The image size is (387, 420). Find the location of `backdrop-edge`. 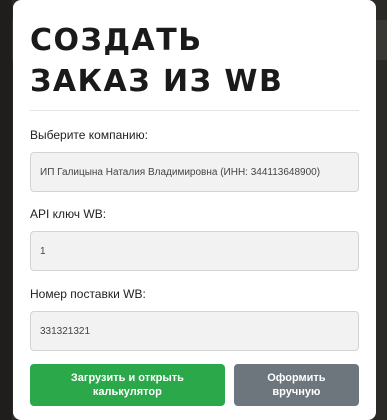

backdrop-edge is located at coordinates (6, 210).